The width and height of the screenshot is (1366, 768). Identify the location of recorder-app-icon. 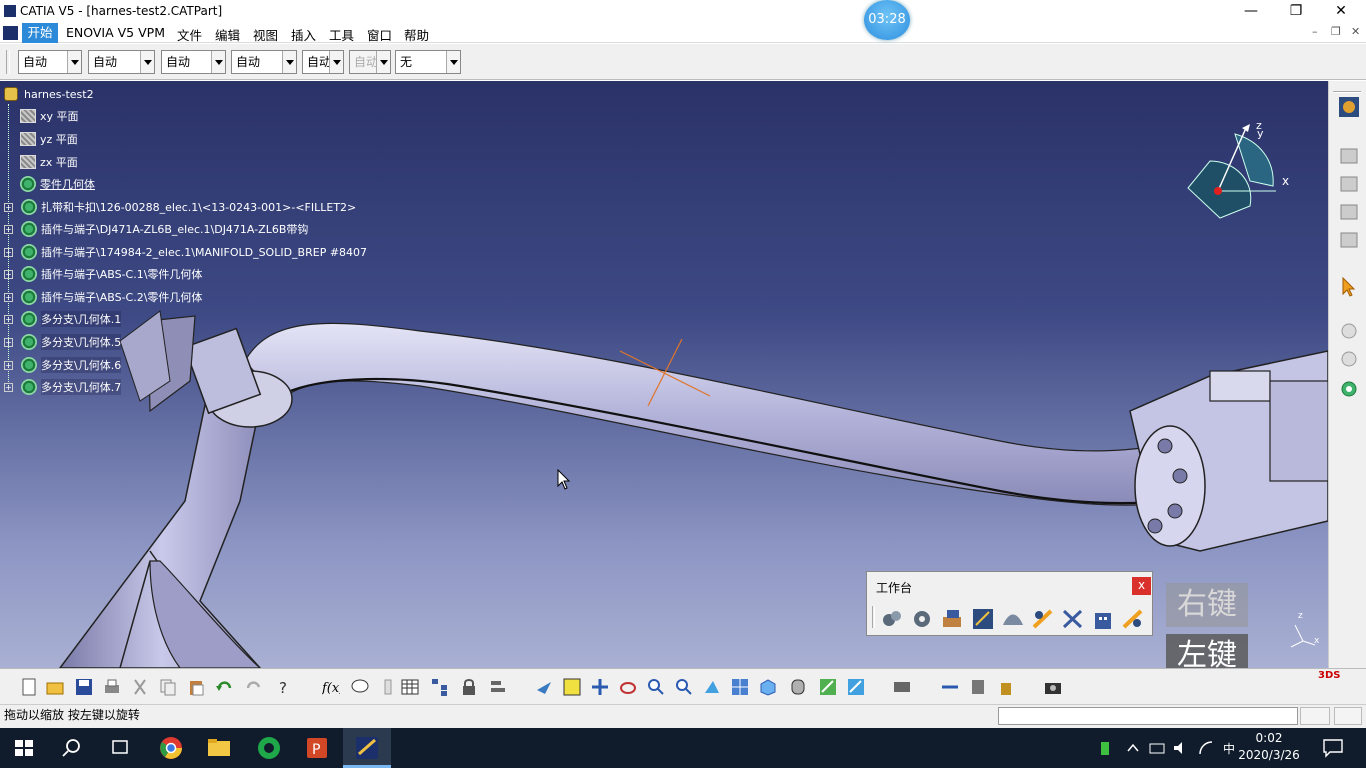
(269, 748).